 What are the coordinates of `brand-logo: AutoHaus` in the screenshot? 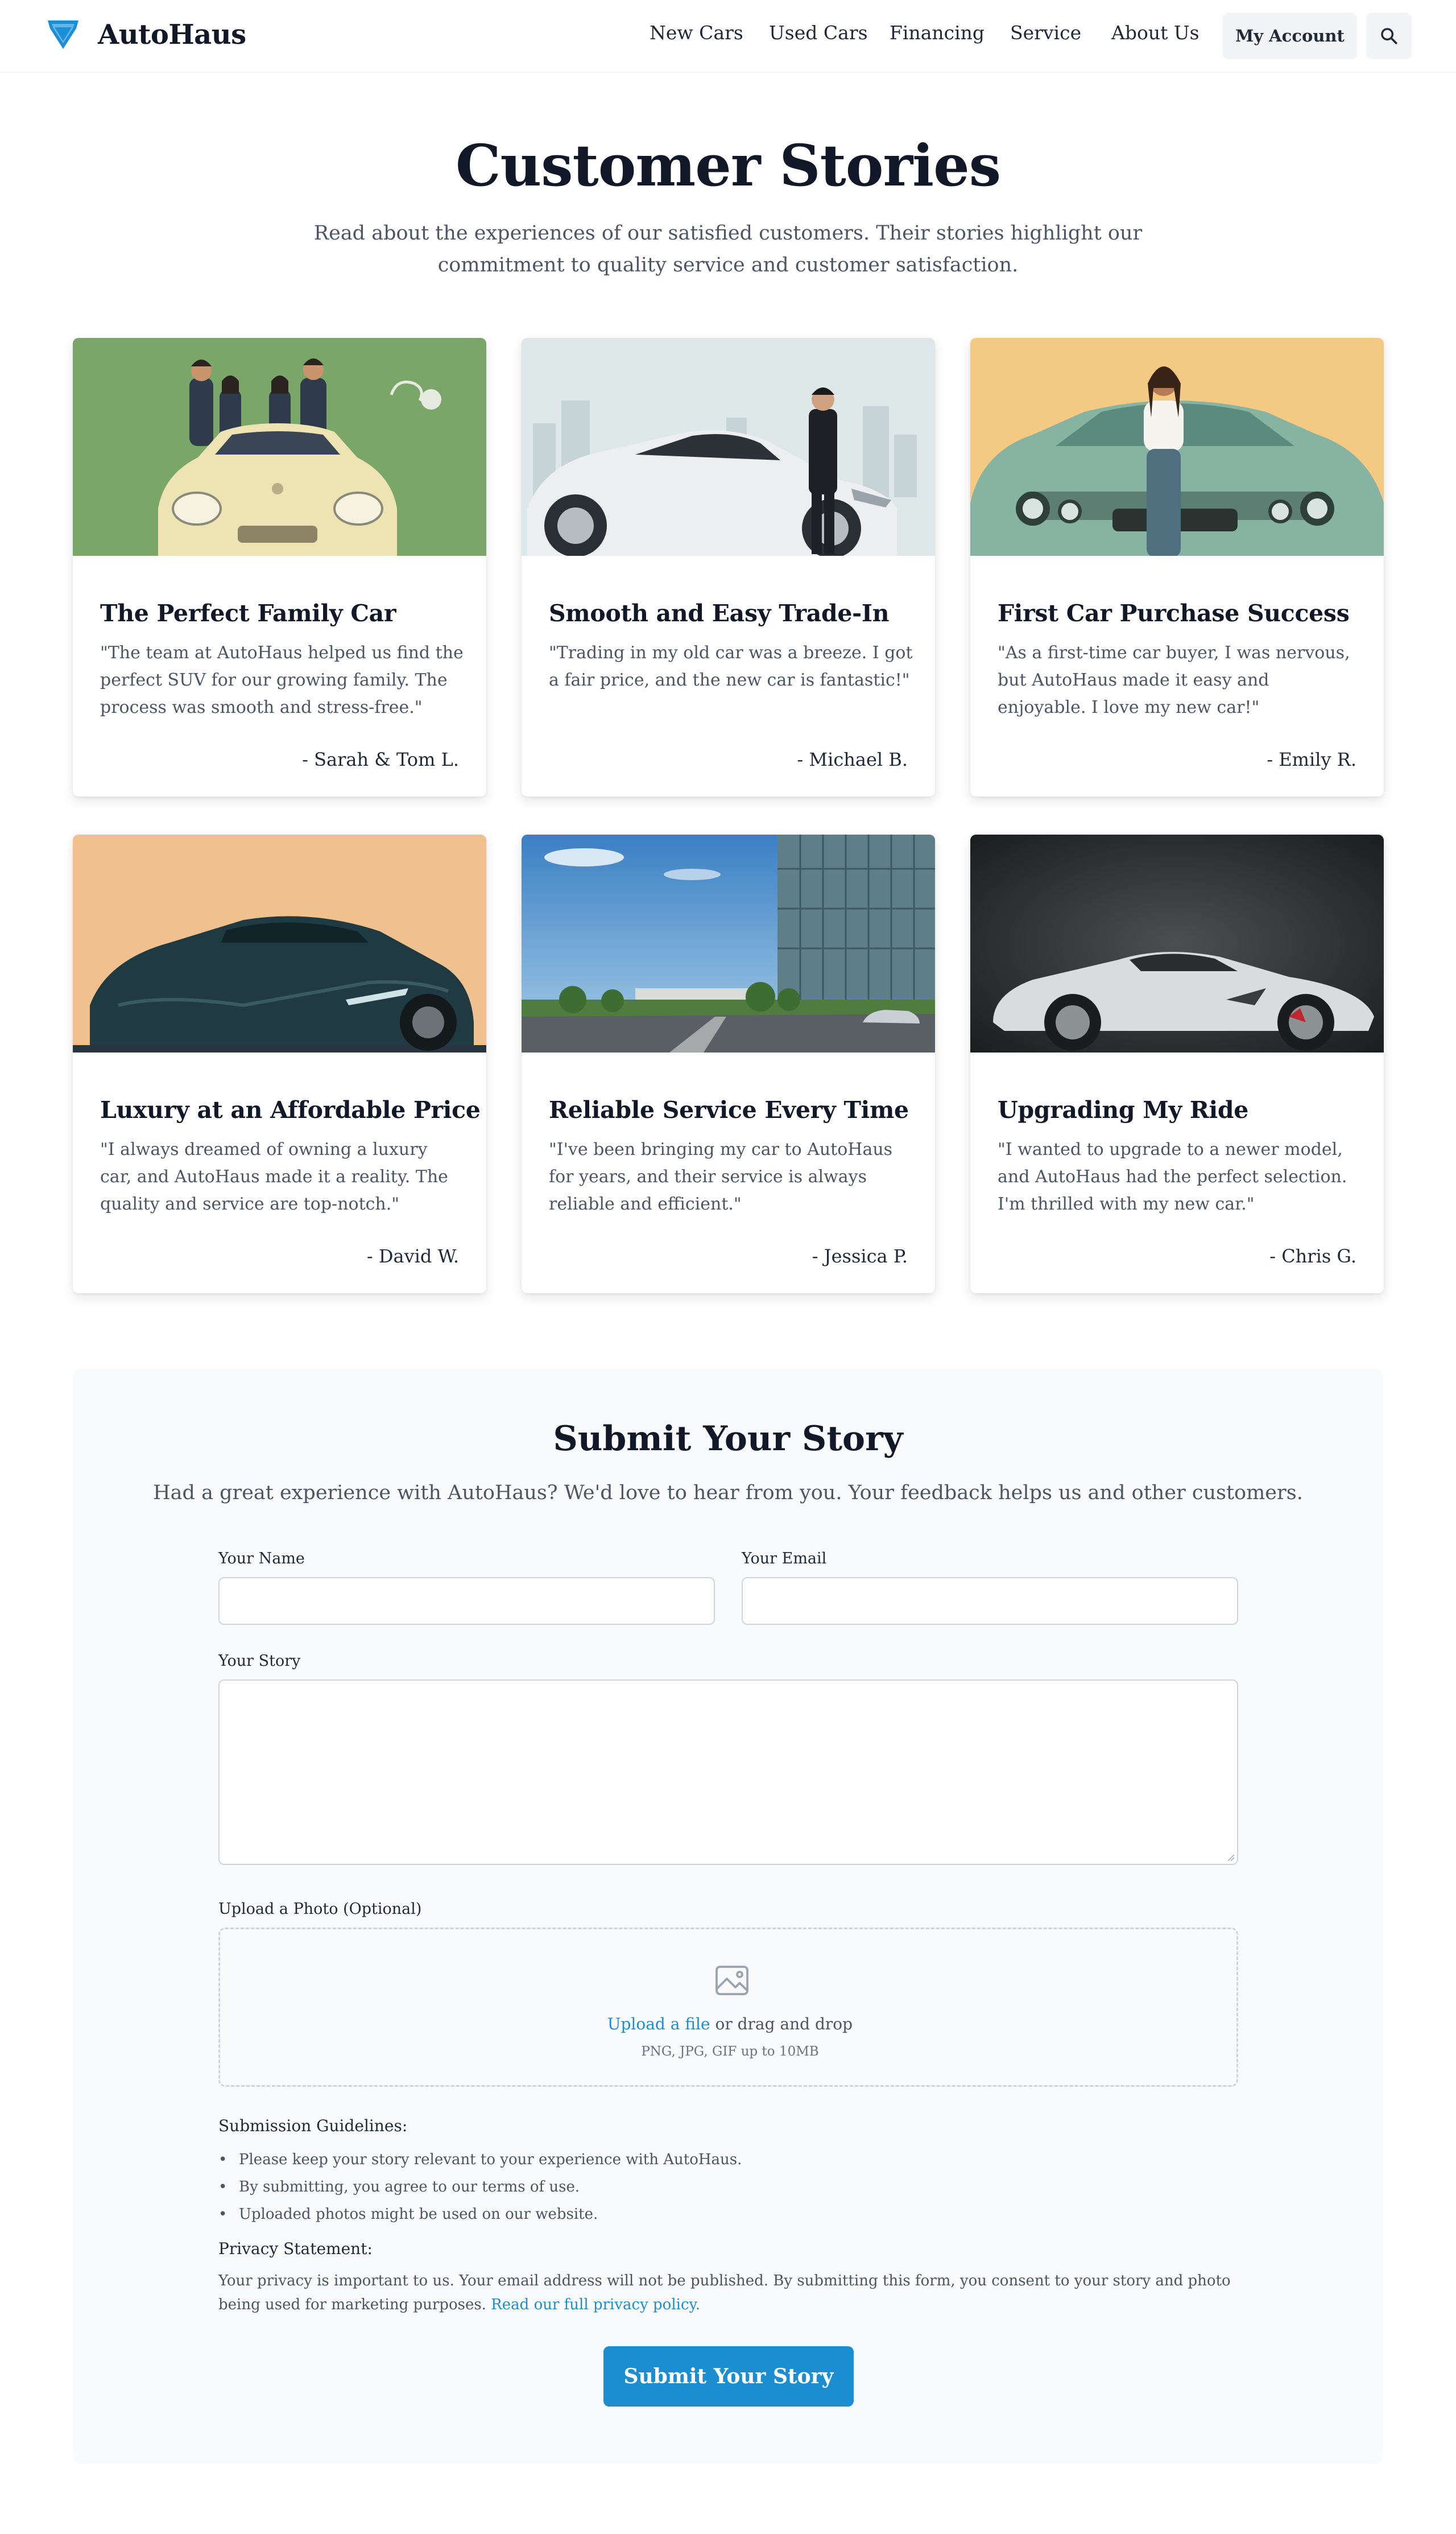 It's located at (146, 34).